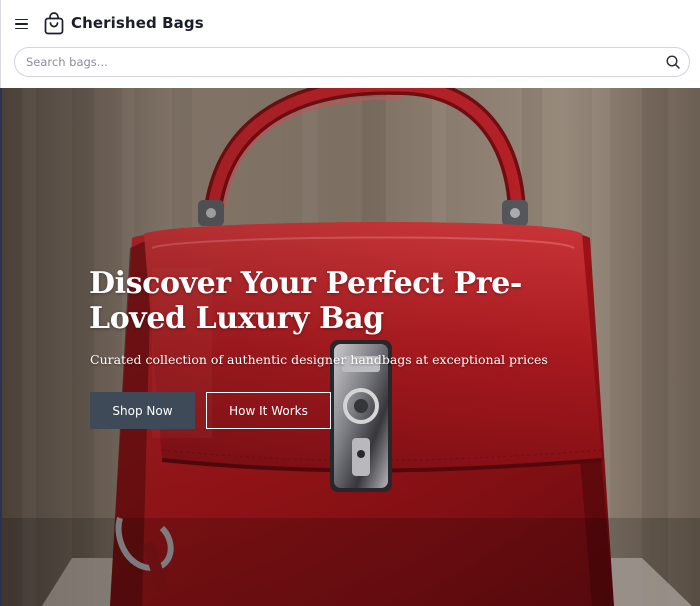 This screenshot has height=606, width=700. I want to click on search-bar, so click(352, 62).